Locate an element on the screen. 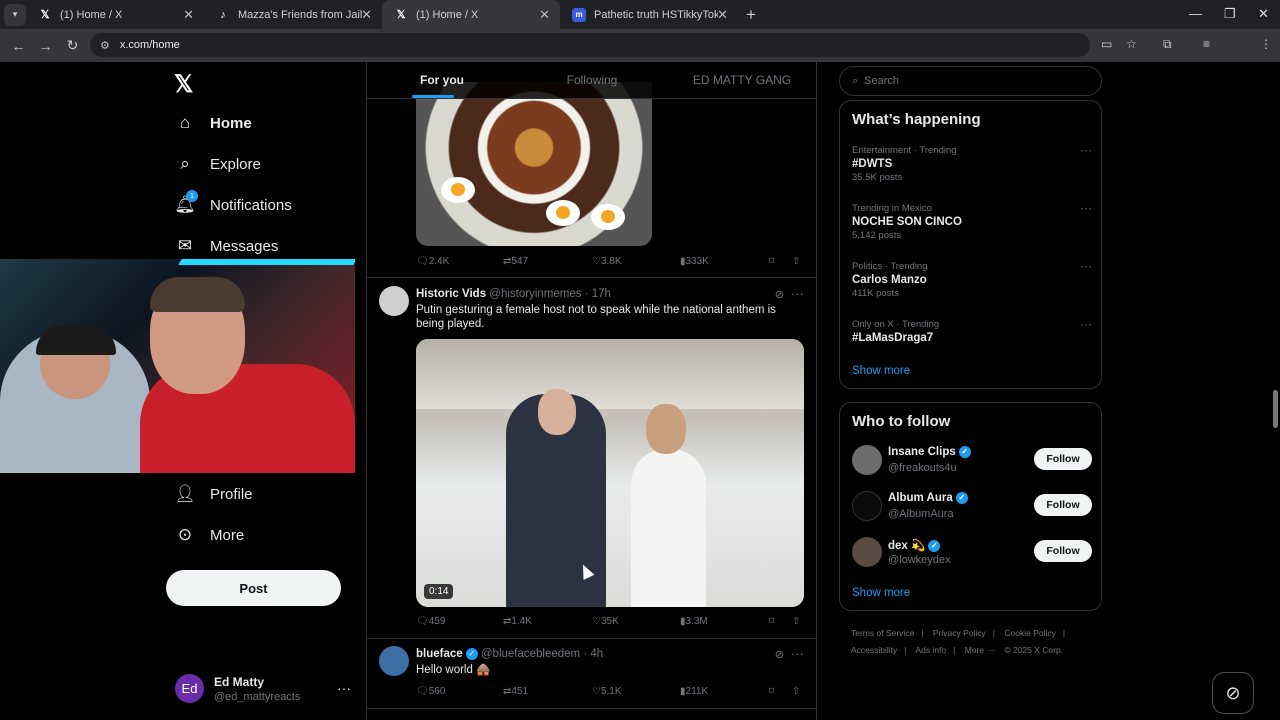  cookie-link: Cookie Policy is located at coordinates (1030, 633).